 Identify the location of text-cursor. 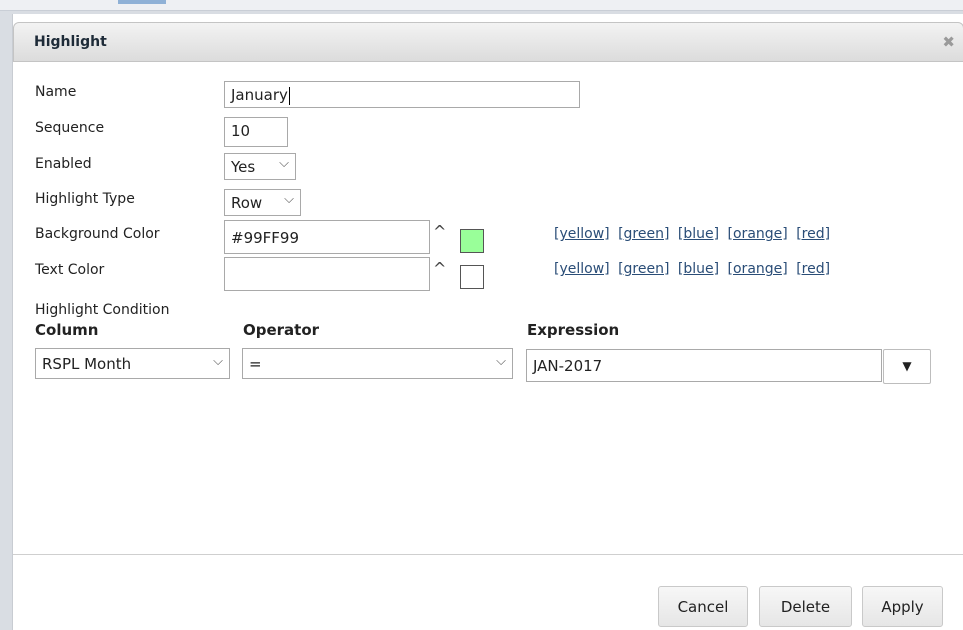
(289, 95).